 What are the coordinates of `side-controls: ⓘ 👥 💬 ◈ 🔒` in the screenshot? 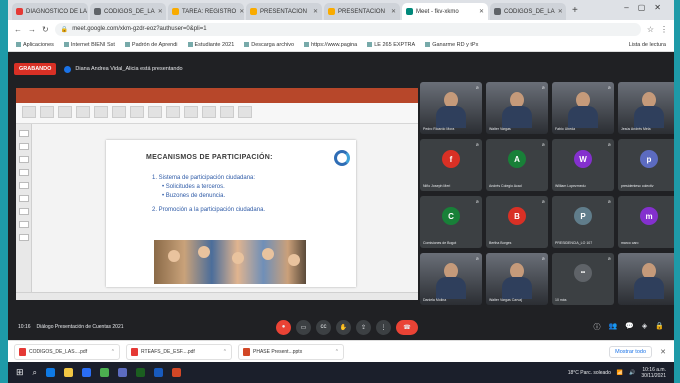 It's located at (628, 327).